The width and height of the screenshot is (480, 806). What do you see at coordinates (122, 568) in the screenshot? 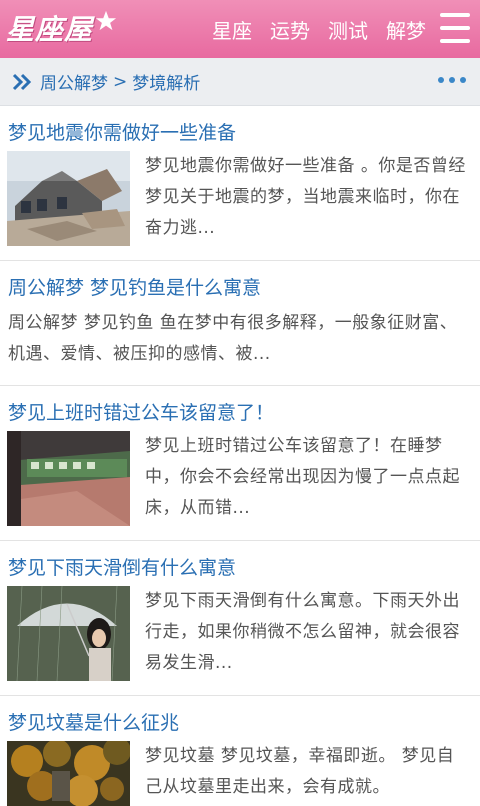
I see `article-title: 梦见下雨天滑倒有什么寓意` at bounding box center [122, 568].